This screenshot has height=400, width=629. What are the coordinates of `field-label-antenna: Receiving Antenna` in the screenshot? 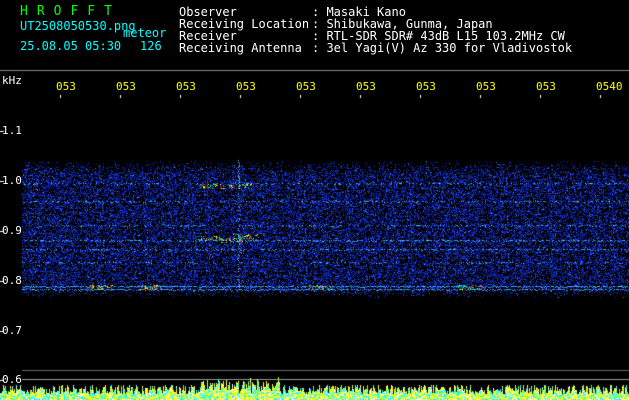 It's located at (240, 48).